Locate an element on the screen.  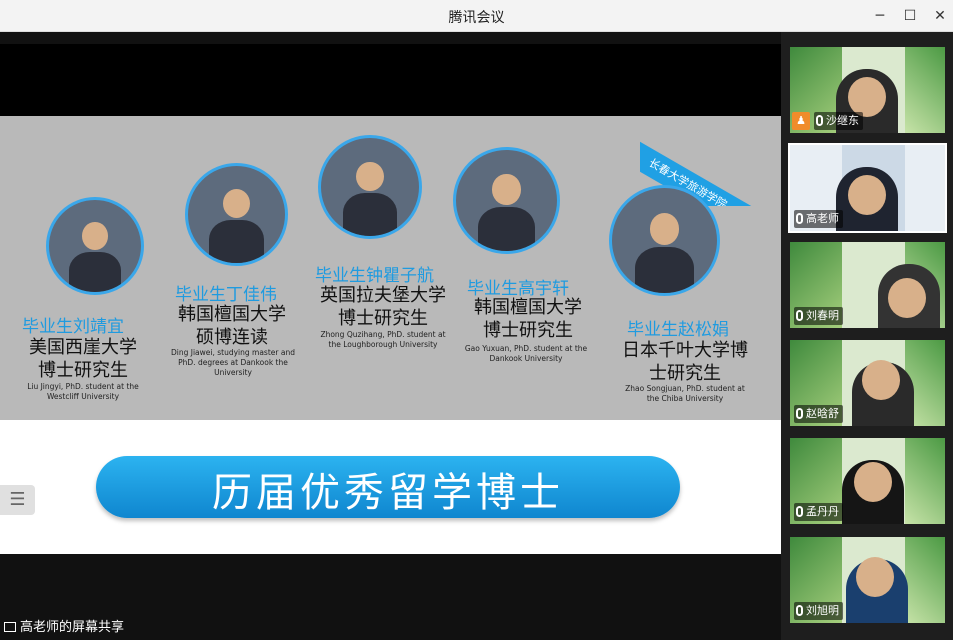
screen-share-indicator: 高老师的屏幕共享 is located at coordinates (82, 628).